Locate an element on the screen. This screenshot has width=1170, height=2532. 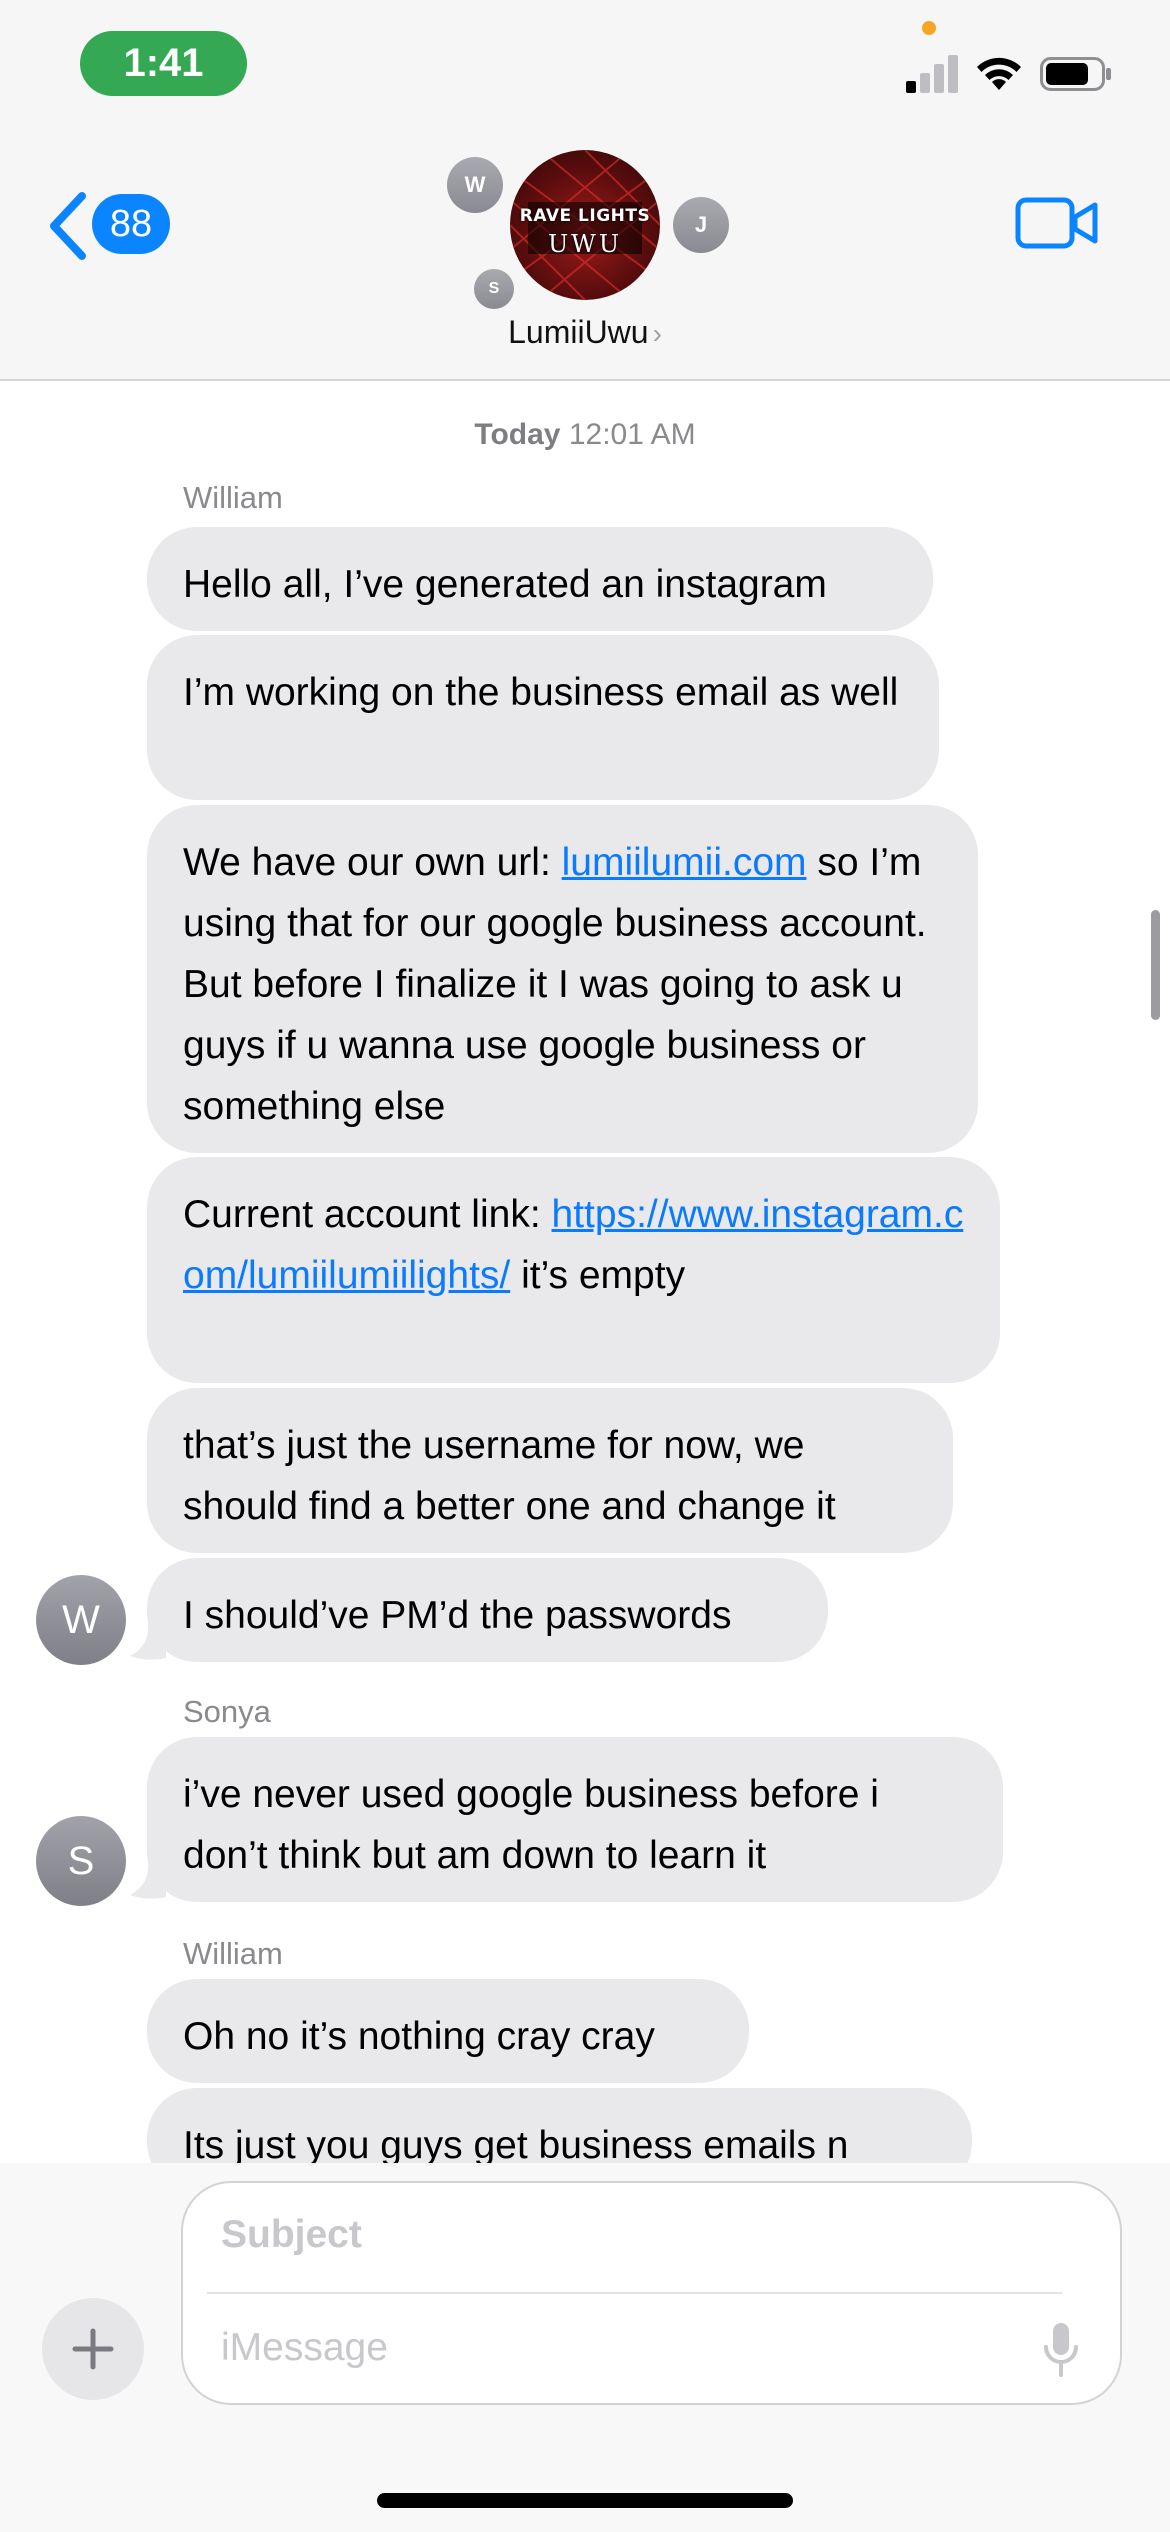
participant-avatar-j: J is located at coordinates (701, 225).